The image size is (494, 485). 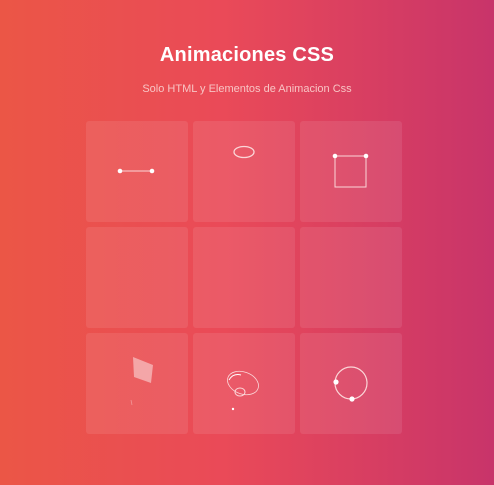 I want to click on dumbbell-line-icon, so click(x=136, y=171).